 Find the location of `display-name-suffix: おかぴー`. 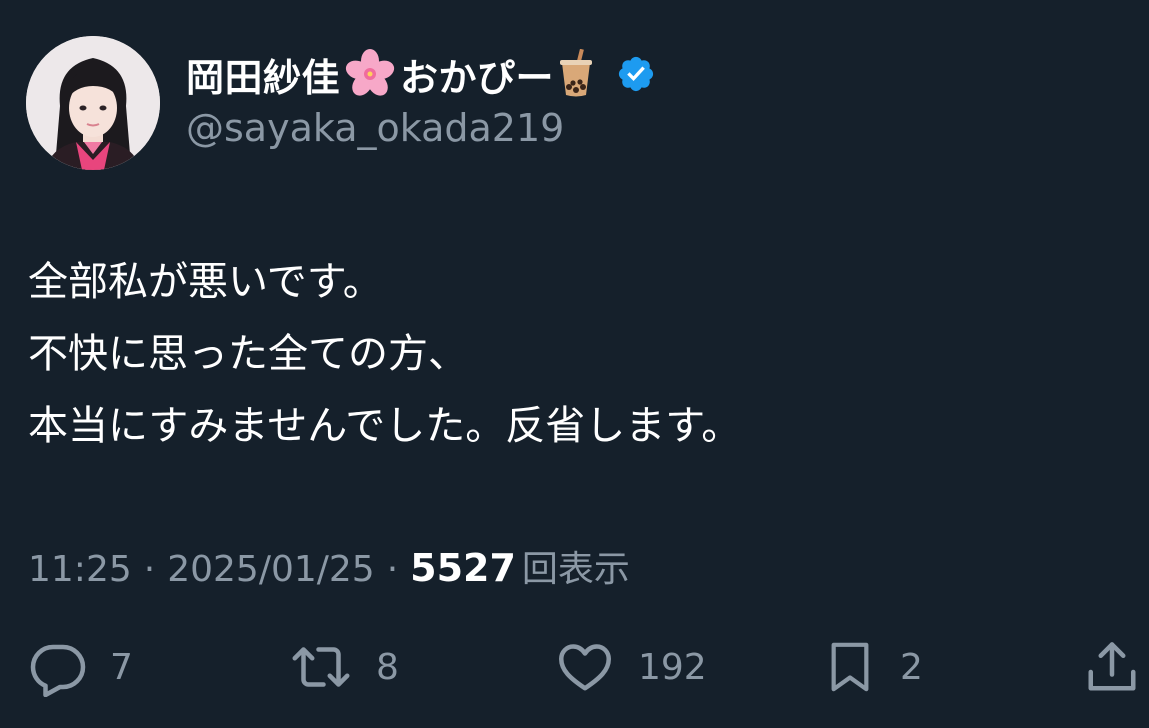

display-name-suffix: おかぴー is located at coordinates (477, 74).